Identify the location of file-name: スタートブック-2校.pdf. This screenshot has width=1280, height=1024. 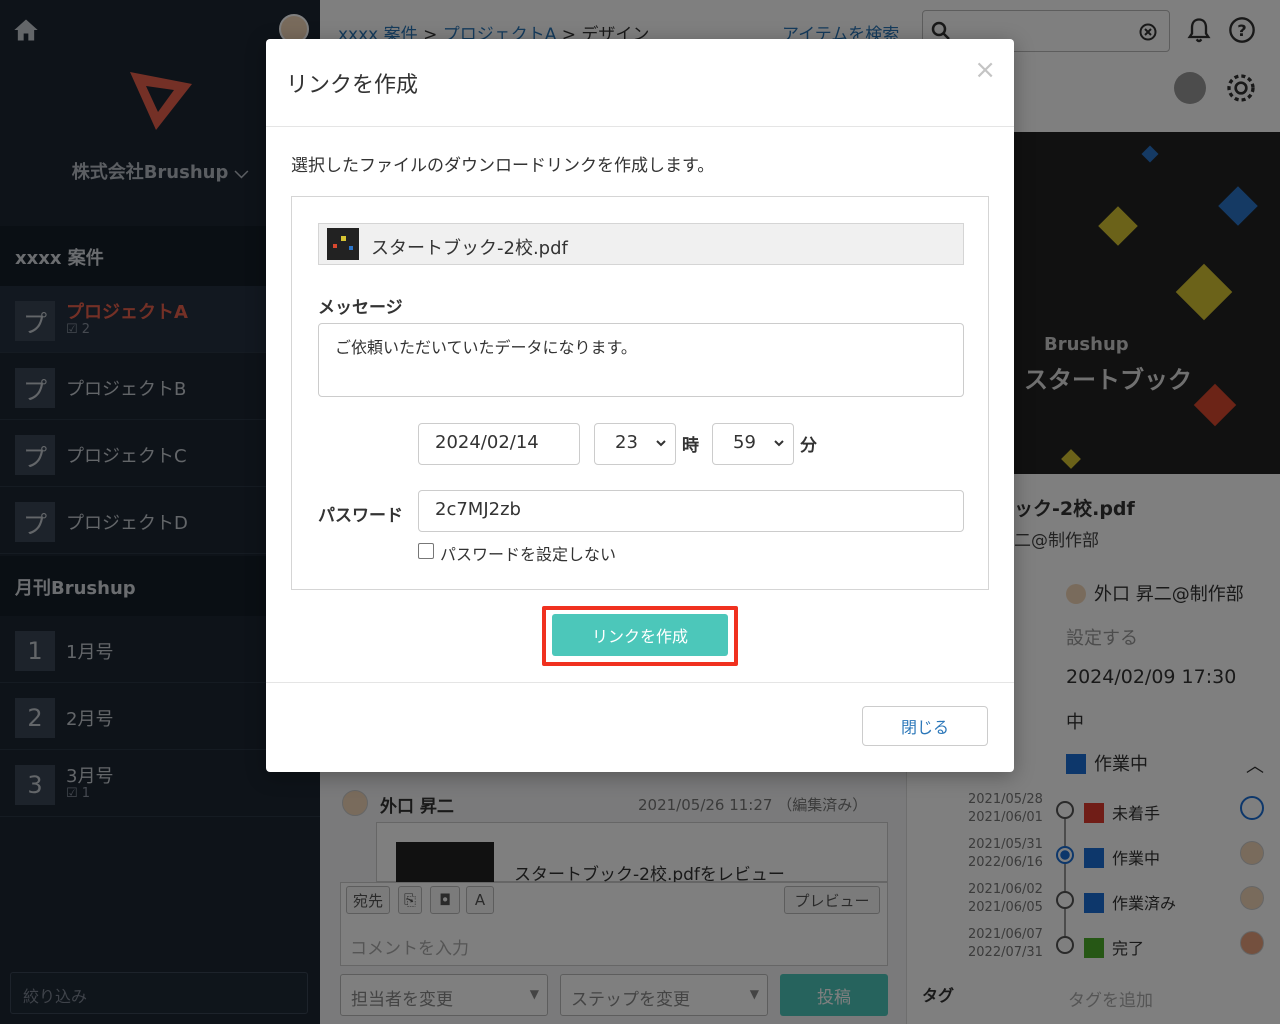
(469, 248).